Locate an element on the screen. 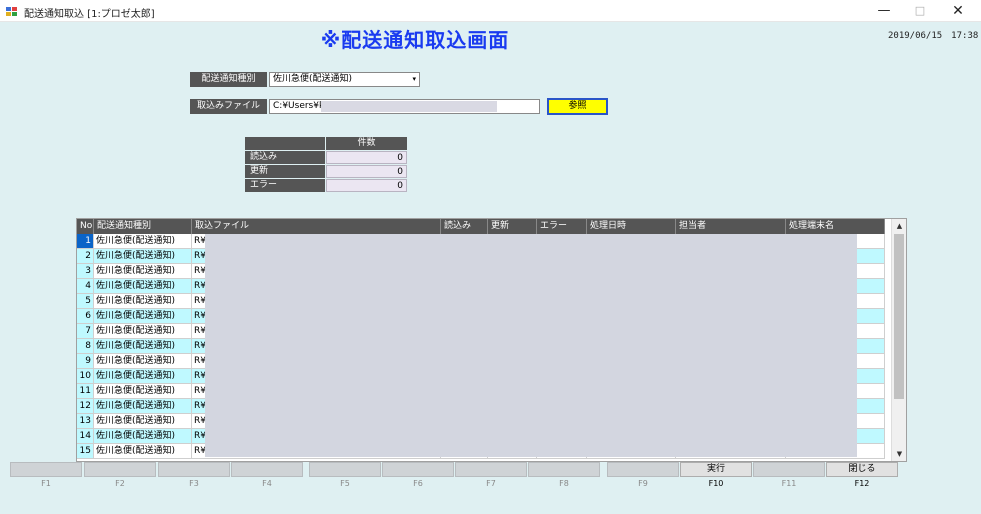 Image resolution: width=981 pixels, height=514 pixels. cell-no: 1 is located at coordinates (85, 241).